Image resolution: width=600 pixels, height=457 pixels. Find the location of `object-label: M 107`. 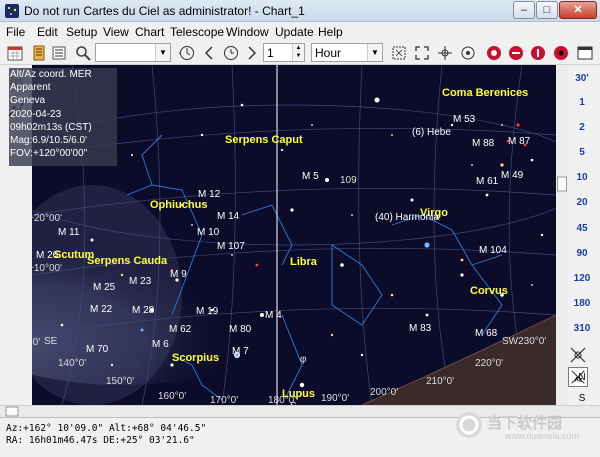

object-label: M 107 is located at coordinates (231, 246).